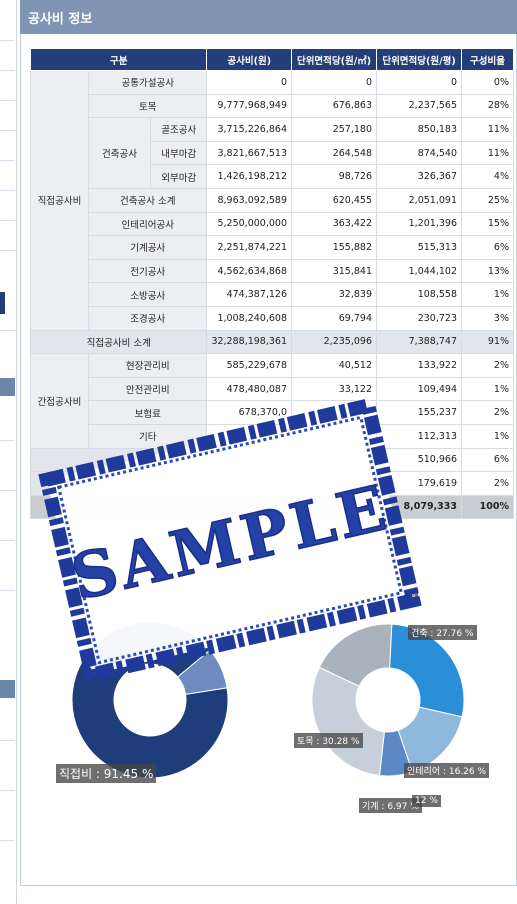 The image size is (517, 904). I want to click on chart1-label: 직접비 : 91.45 %, so click(106, 773).